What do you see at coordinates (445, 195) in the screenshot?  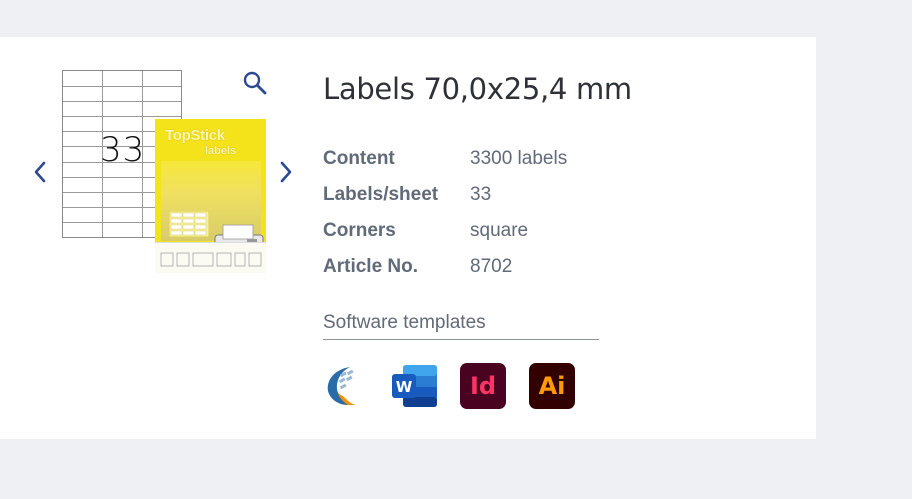 I see `spec-row-labels-per-sheet: Labels/sheet 33` at bounding box center [445, 195].